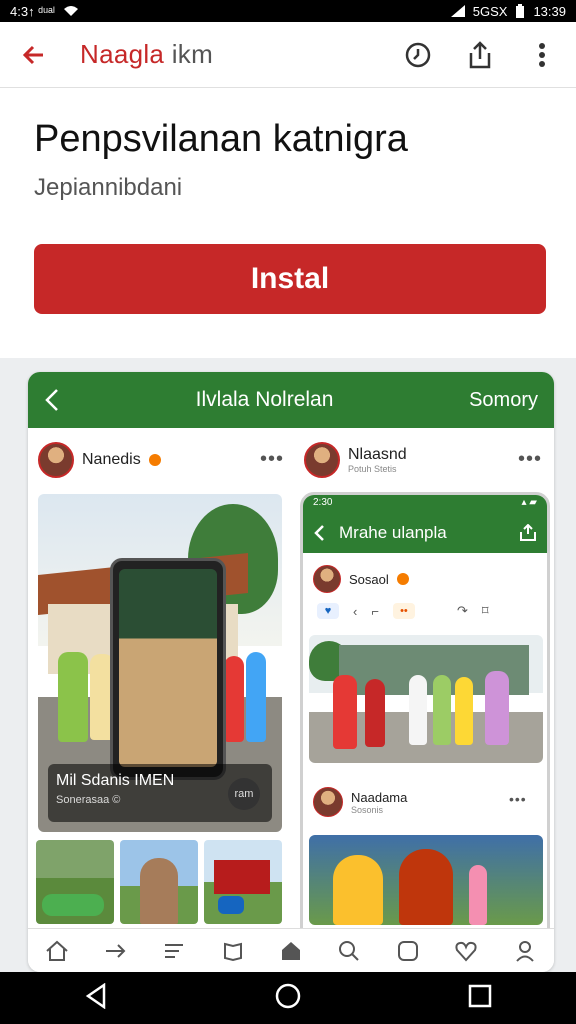 Image resolution: width=576 pixels, height=1024 pixels. I want to click on inner-post-header: Sosaol, so click(361, 579).